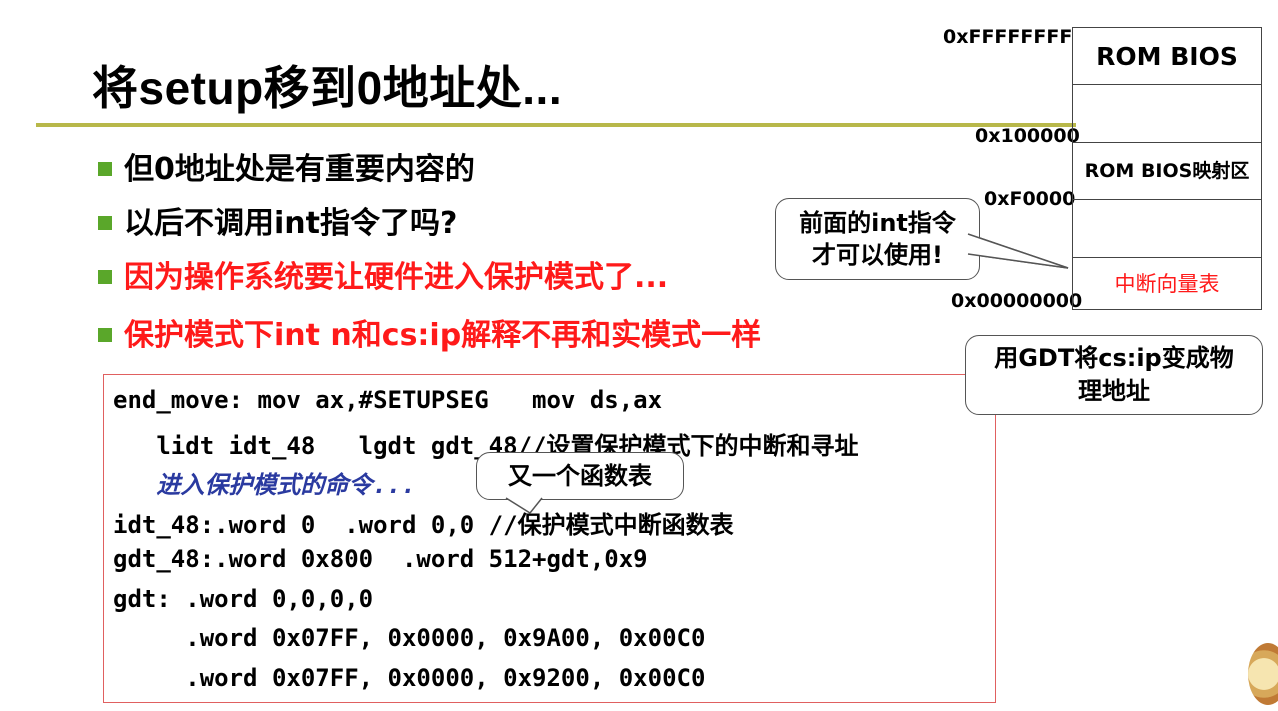  What do you see at coordinates (580, 476) in the screenshot?
I see `callout-another-table: 又一个函数表` at bounding box center [580, 476].